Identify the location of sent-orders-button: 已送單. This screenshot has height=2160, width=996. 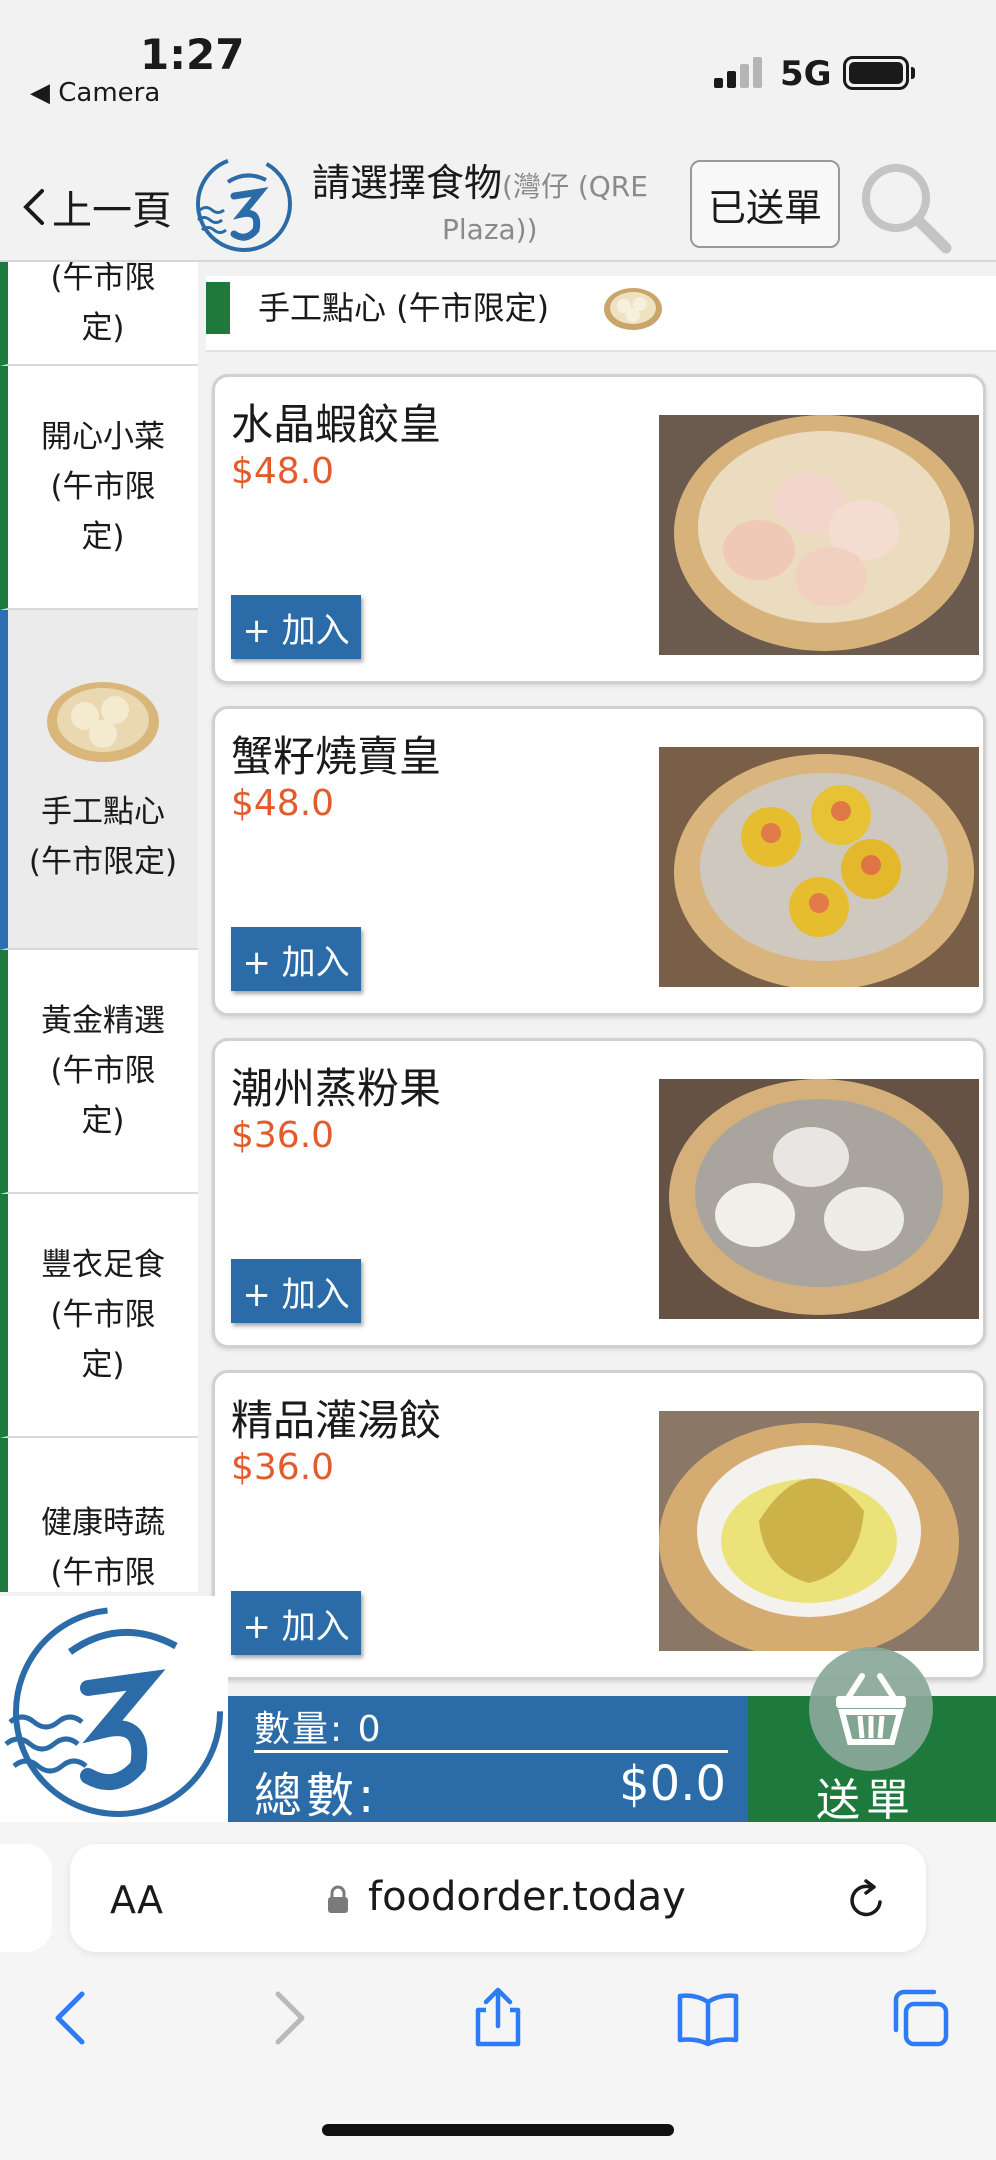
(765, 204).